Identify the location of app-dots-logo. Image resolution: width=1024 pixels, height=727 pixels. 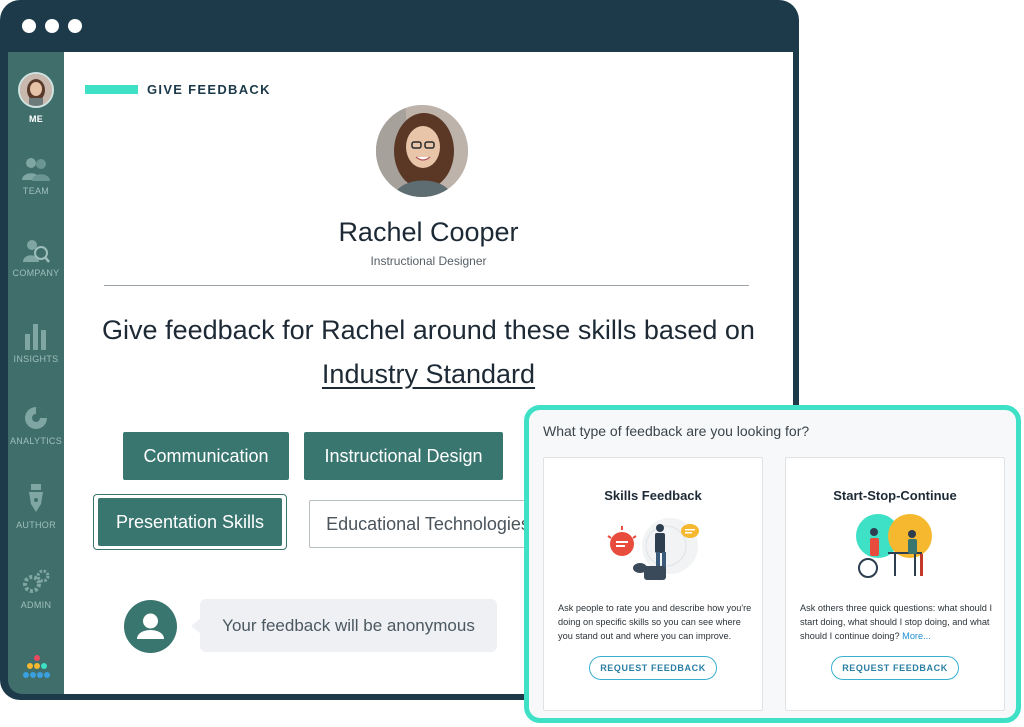
(36, 666).